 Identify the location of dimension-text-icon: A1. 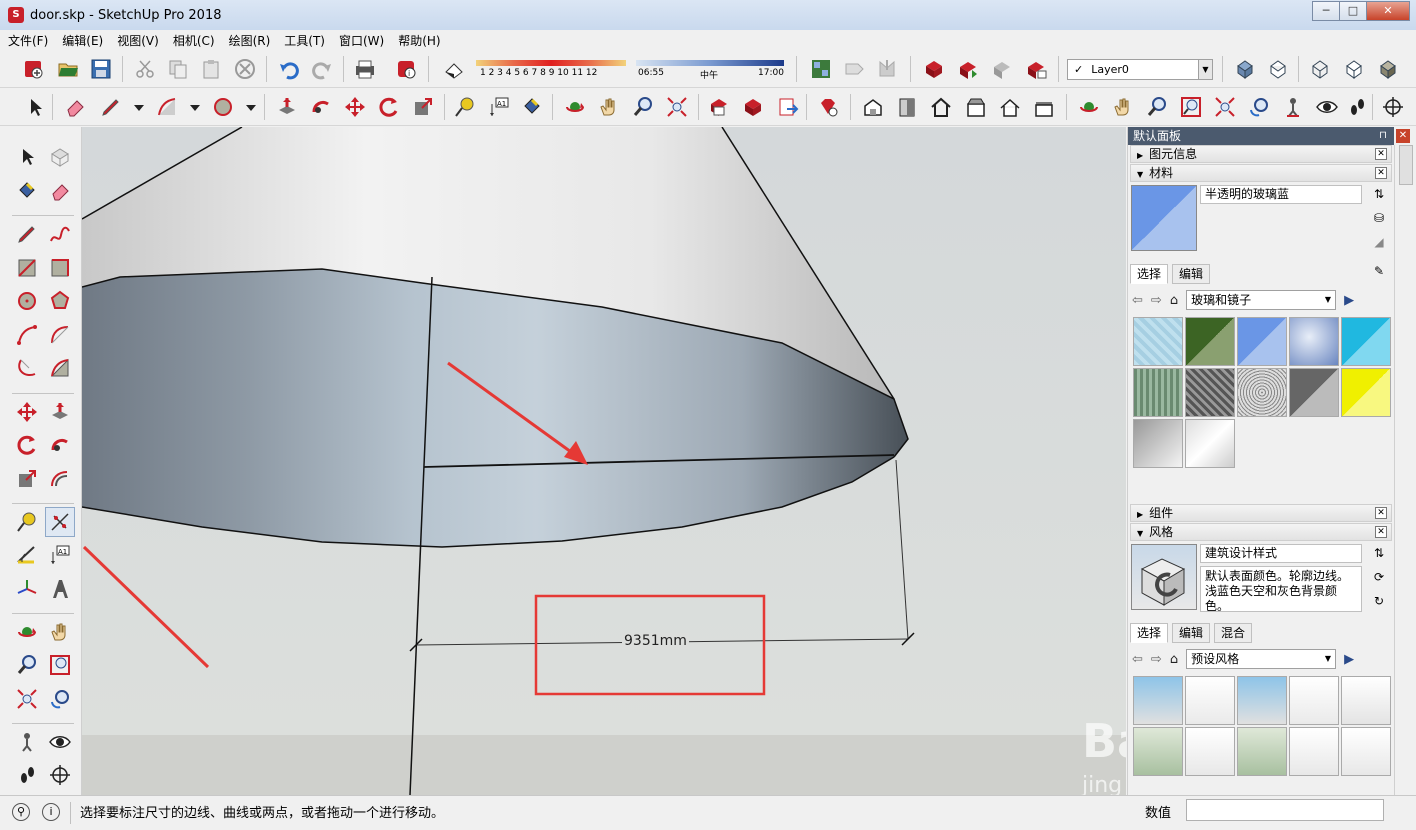
(499, 107).